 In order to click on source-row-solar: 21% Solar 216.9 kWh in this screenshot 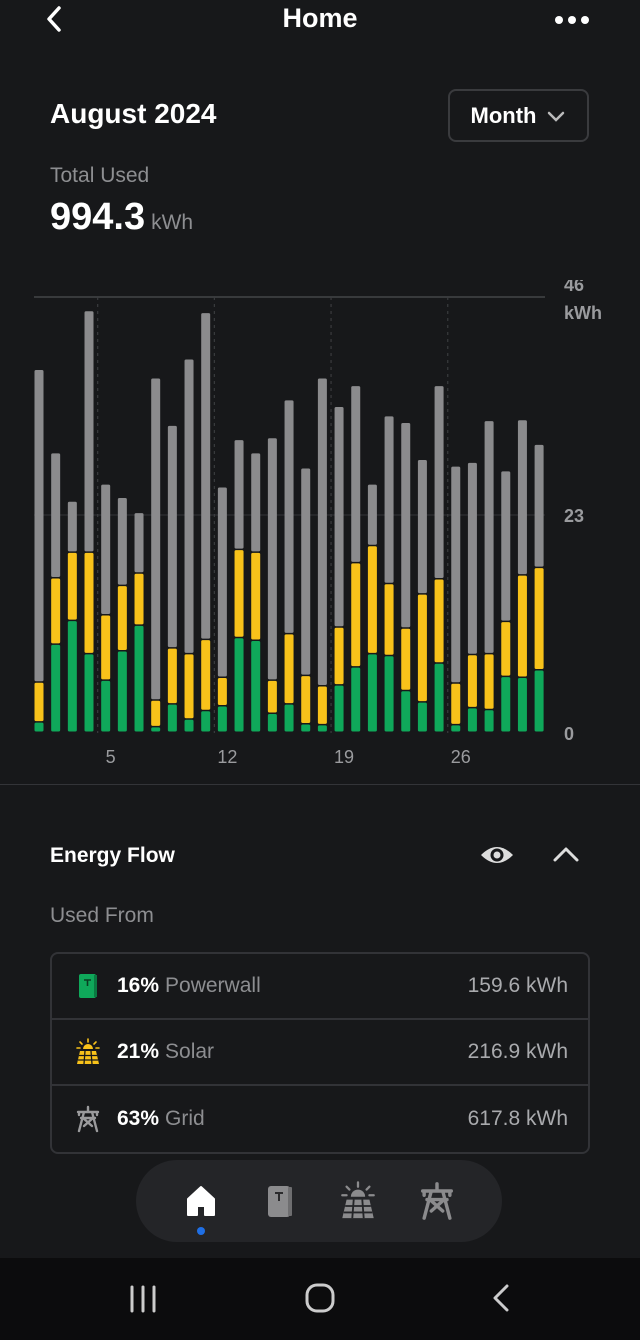, I will do `click(320, 1053)`.